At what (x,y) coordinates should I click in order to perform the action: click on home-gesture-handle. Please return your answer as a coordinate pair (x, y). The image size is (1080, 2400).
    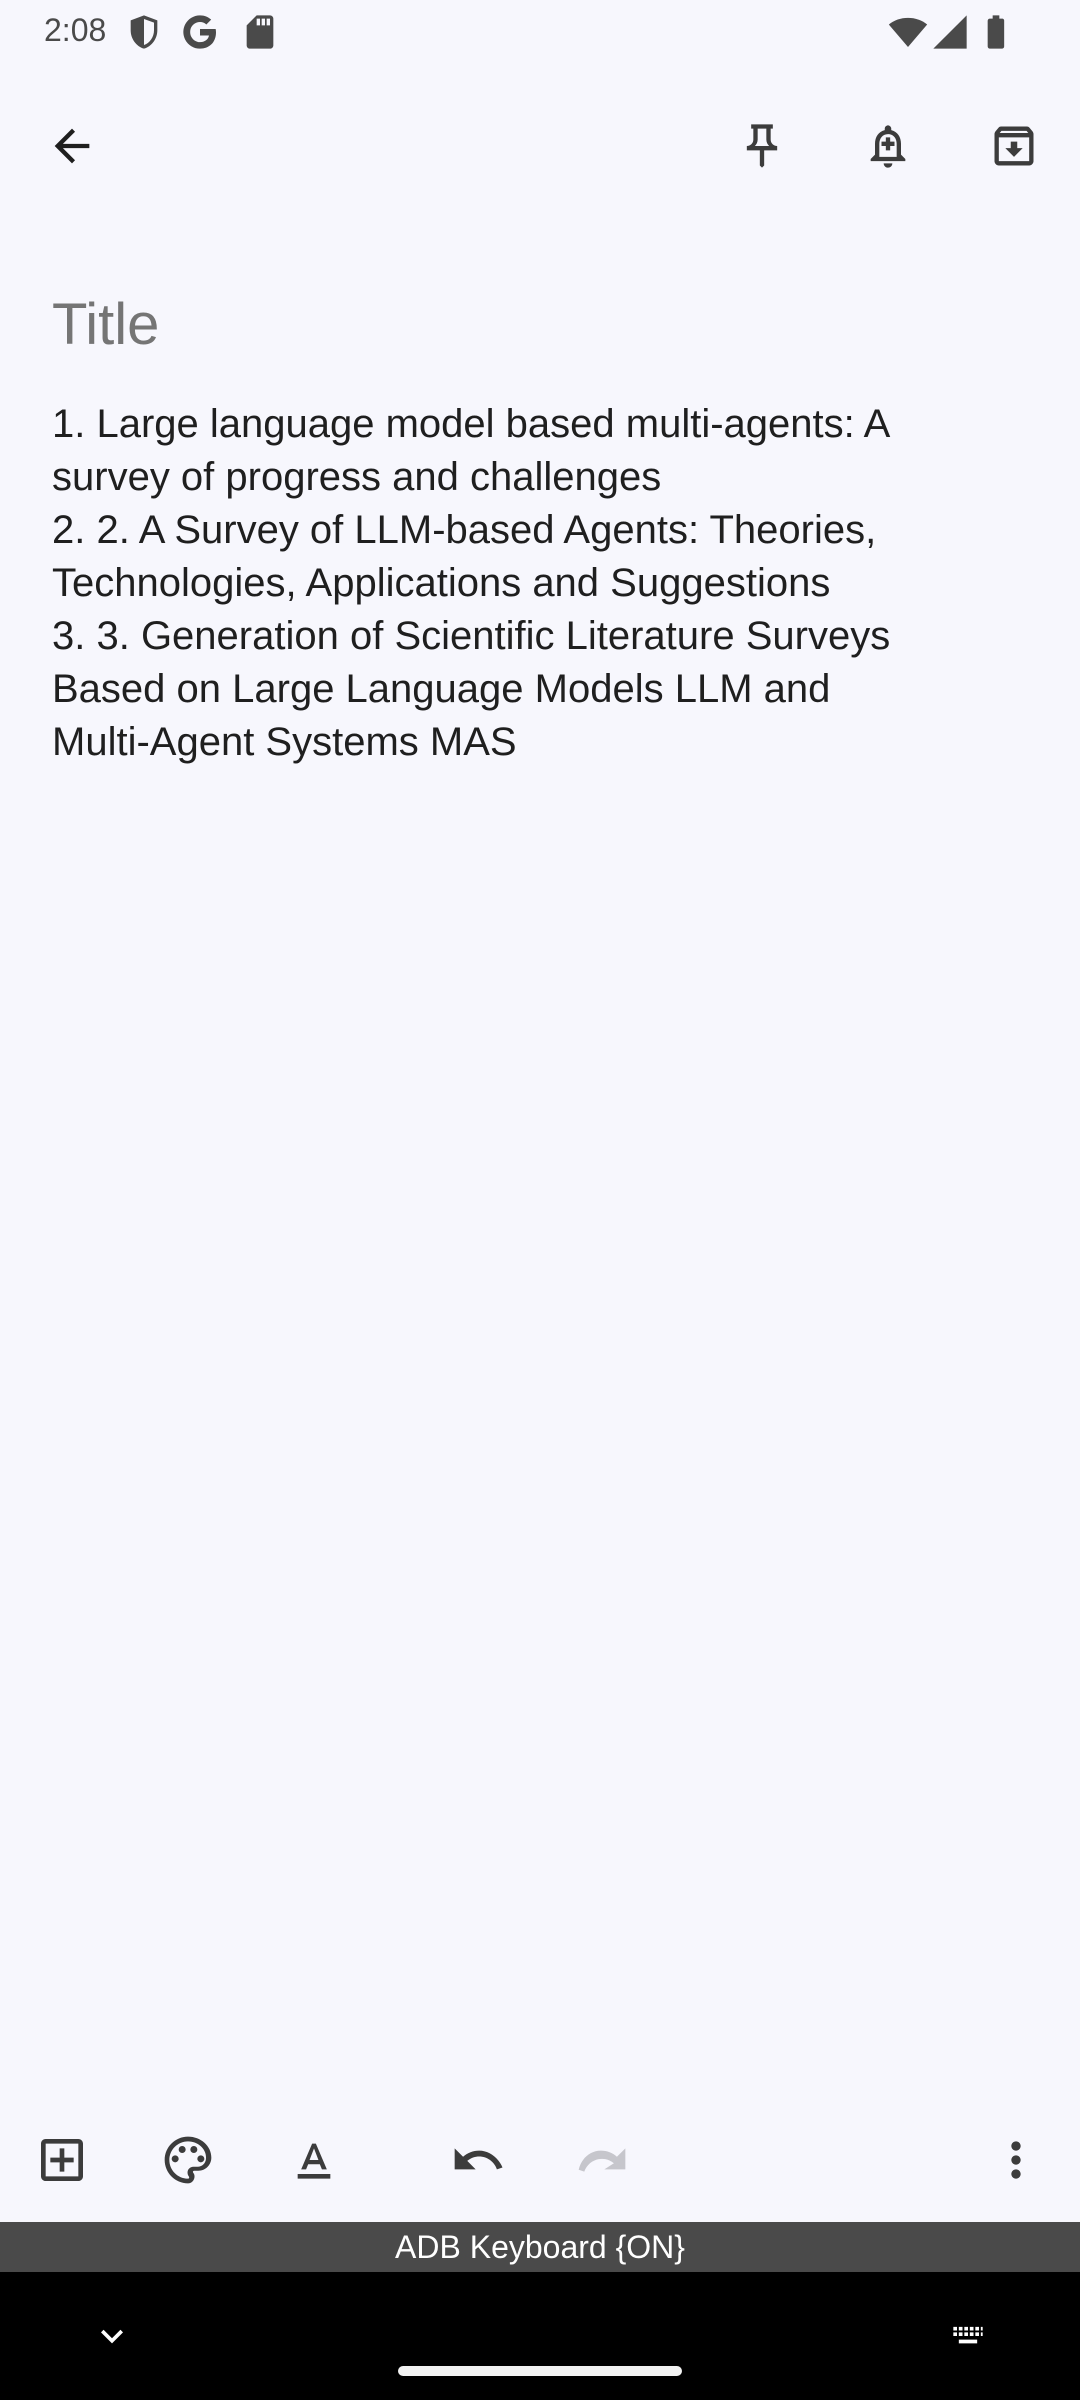
    Looking at the image, I should click on (540, 2371).